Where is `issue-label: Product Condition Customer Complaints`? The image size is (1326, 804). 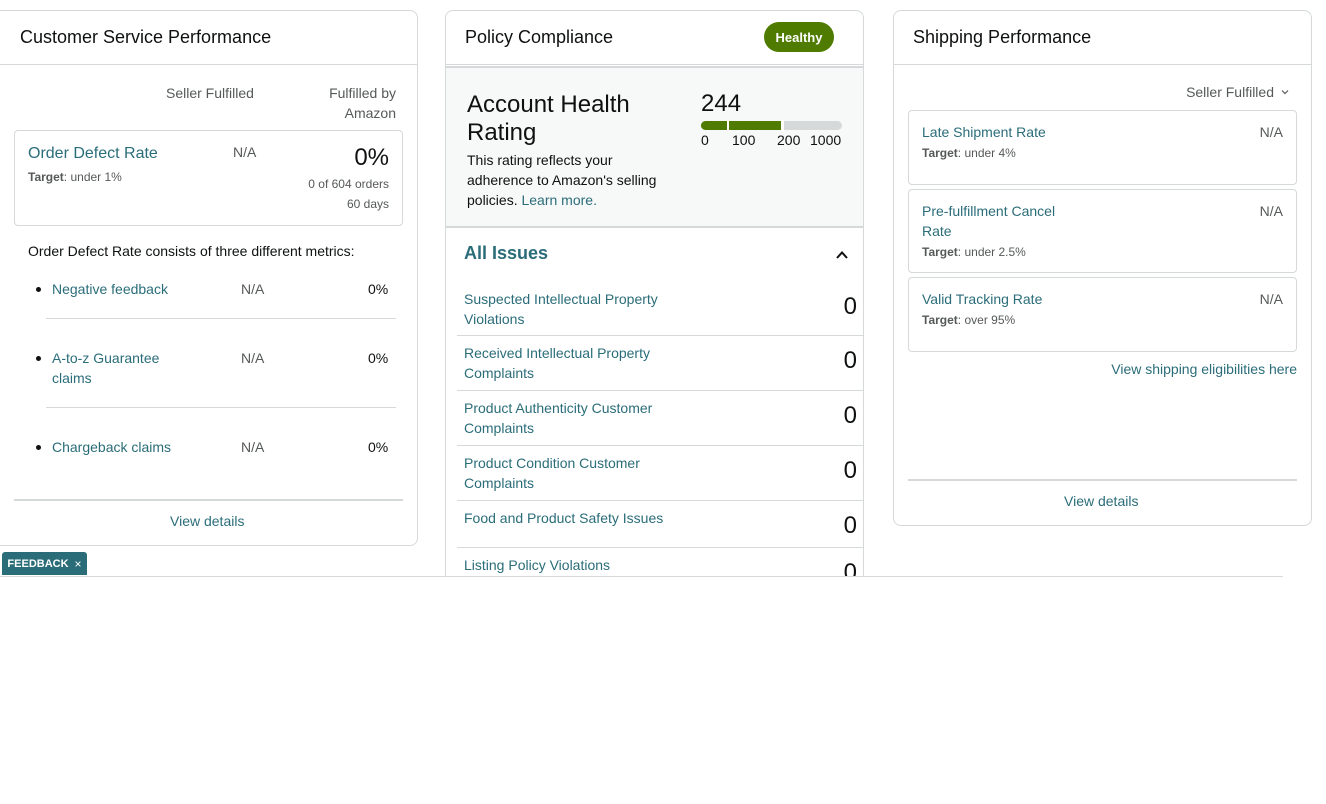
issue-label: Product Condition Customer Complaints is located at coordinates (579, 473).